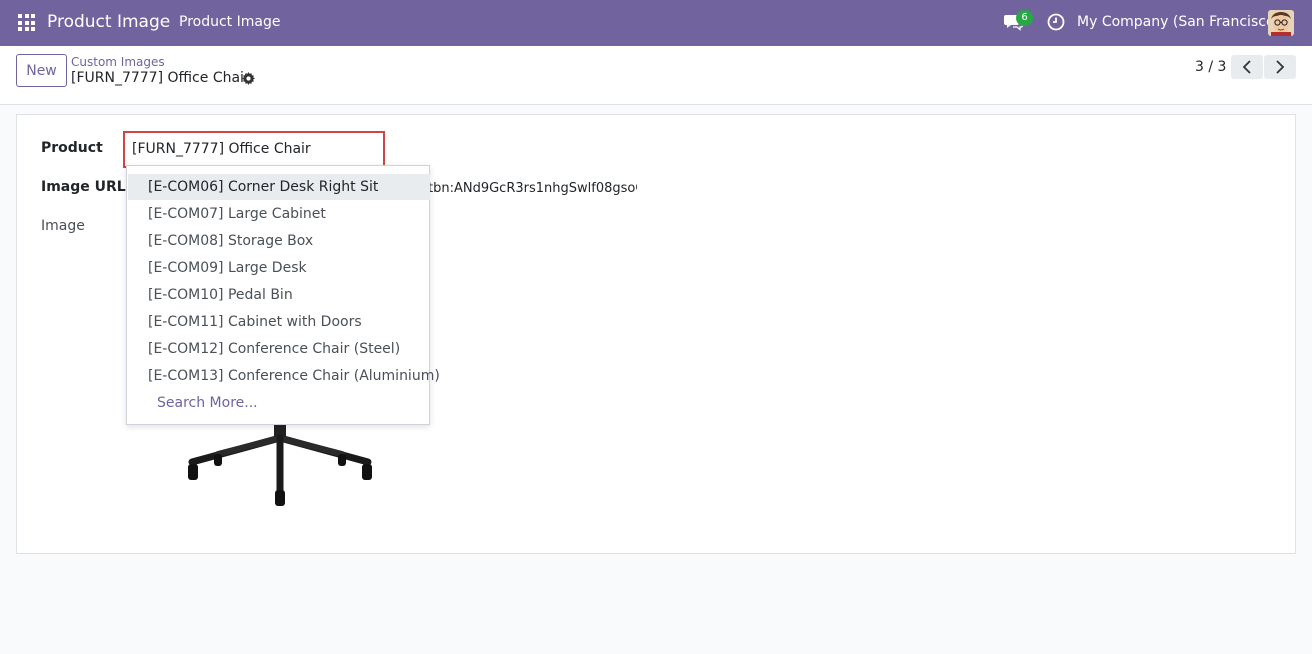 The width and height of the screenshot is (1312, 654). Describe the element at coordinates (279, 214) in the screenshot. I see `dropdown-item: [E-COM07] Large Cabinet` at that location.